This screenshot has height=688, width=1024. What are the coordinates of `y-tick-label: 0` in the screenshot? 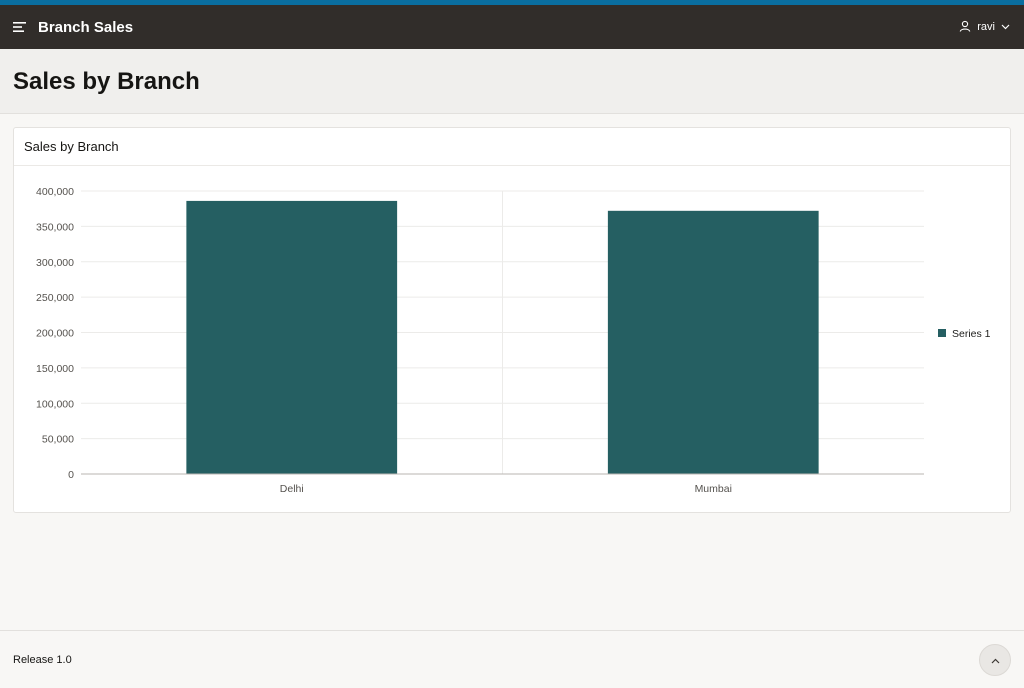 It's located at (71, 475).